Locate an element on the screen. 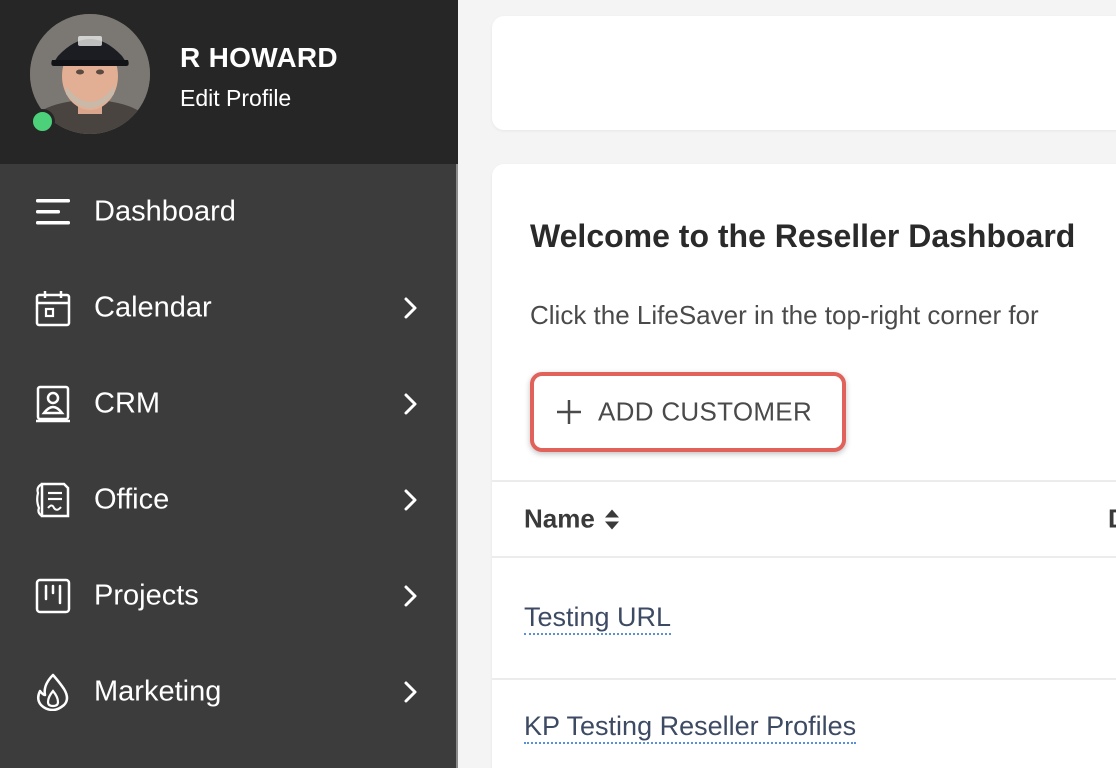 Image resolution: width=1116 pixels, height=768 pixels. sidebar-item-label: Calendar is located at coordinates (153, 307).